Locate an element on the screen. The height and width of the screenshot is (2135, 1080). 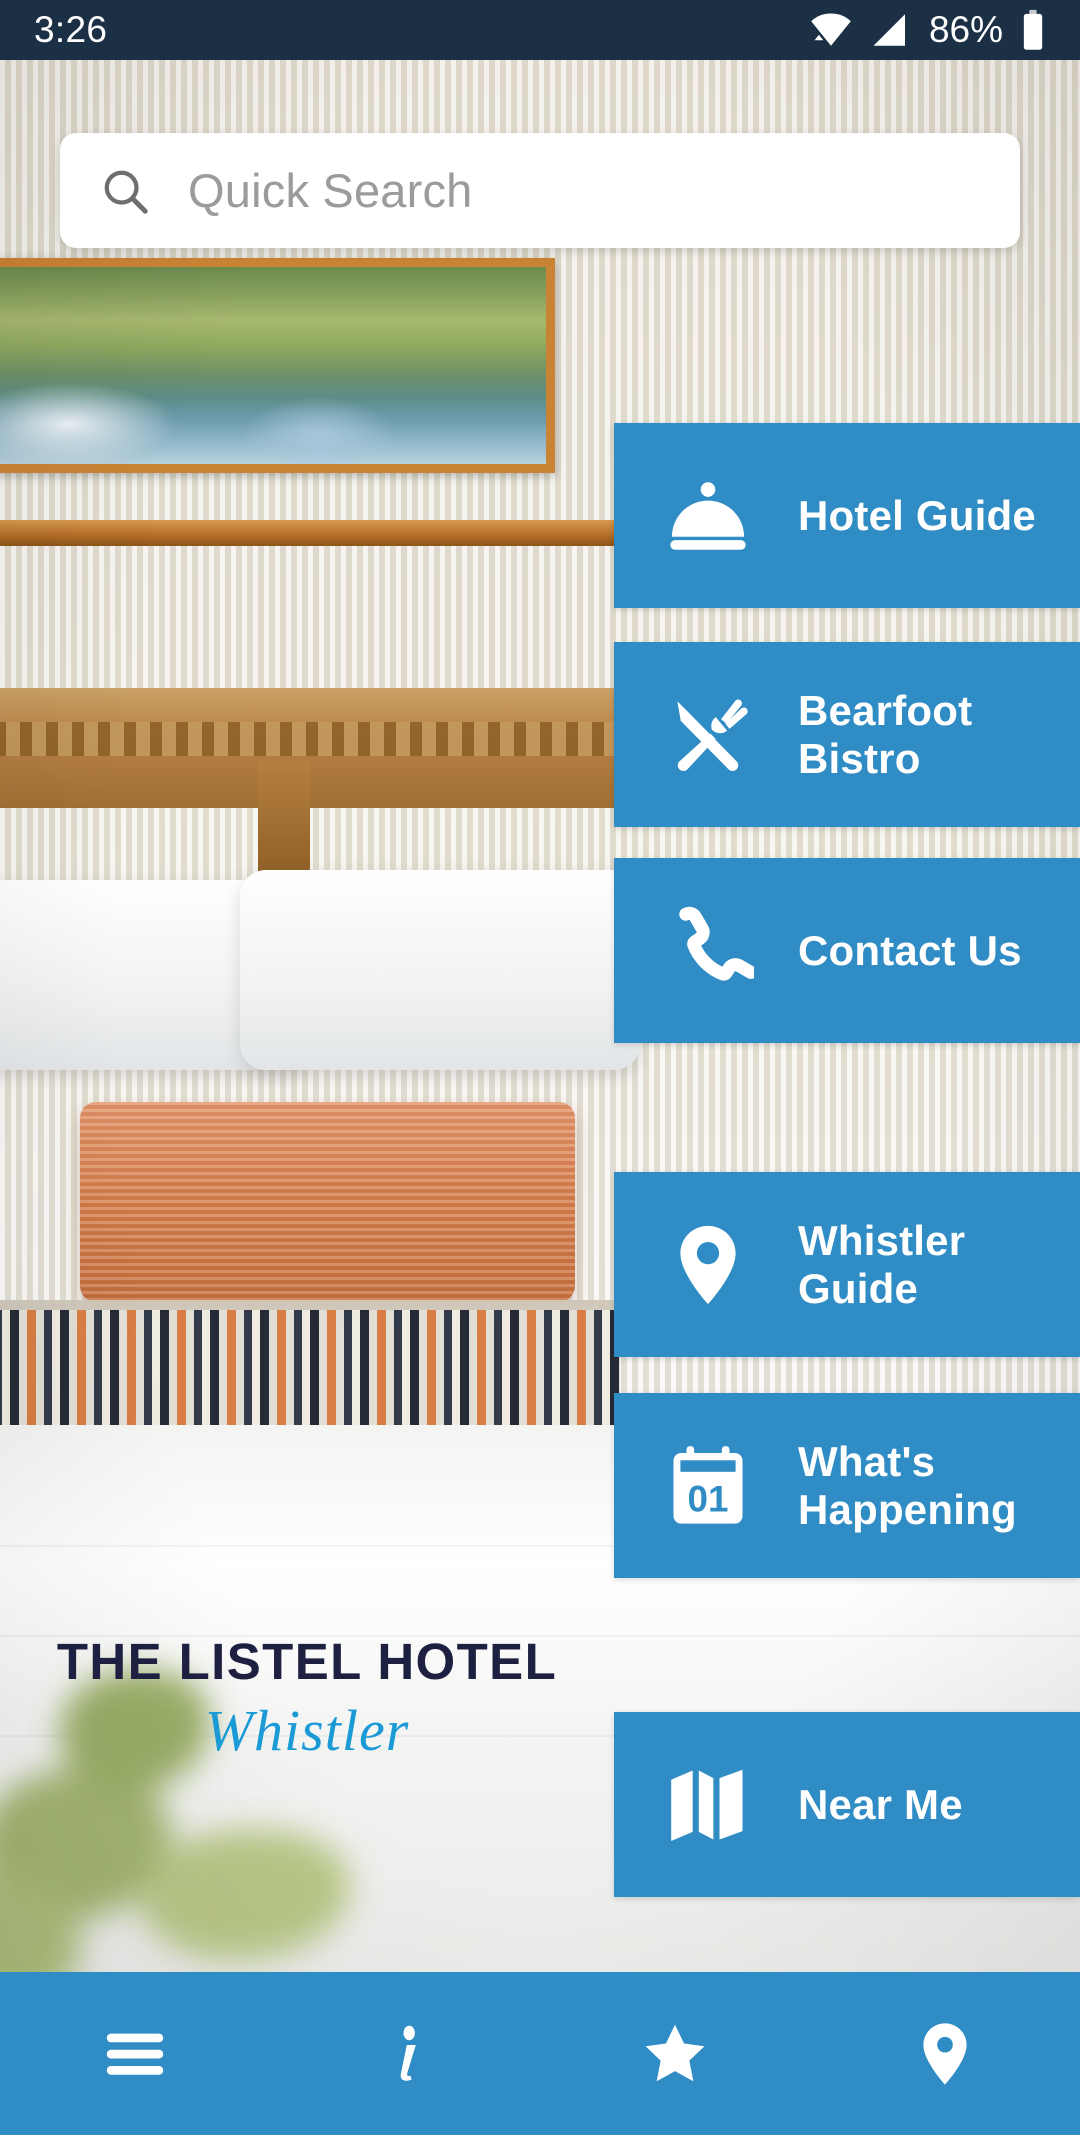
nav-item-location is located at coordinates (945, 2053).